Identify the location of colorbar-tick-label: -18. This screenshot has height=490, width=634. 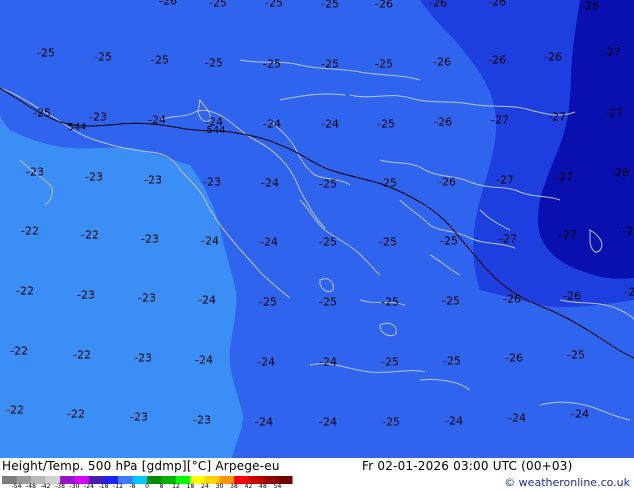
(103, 486).